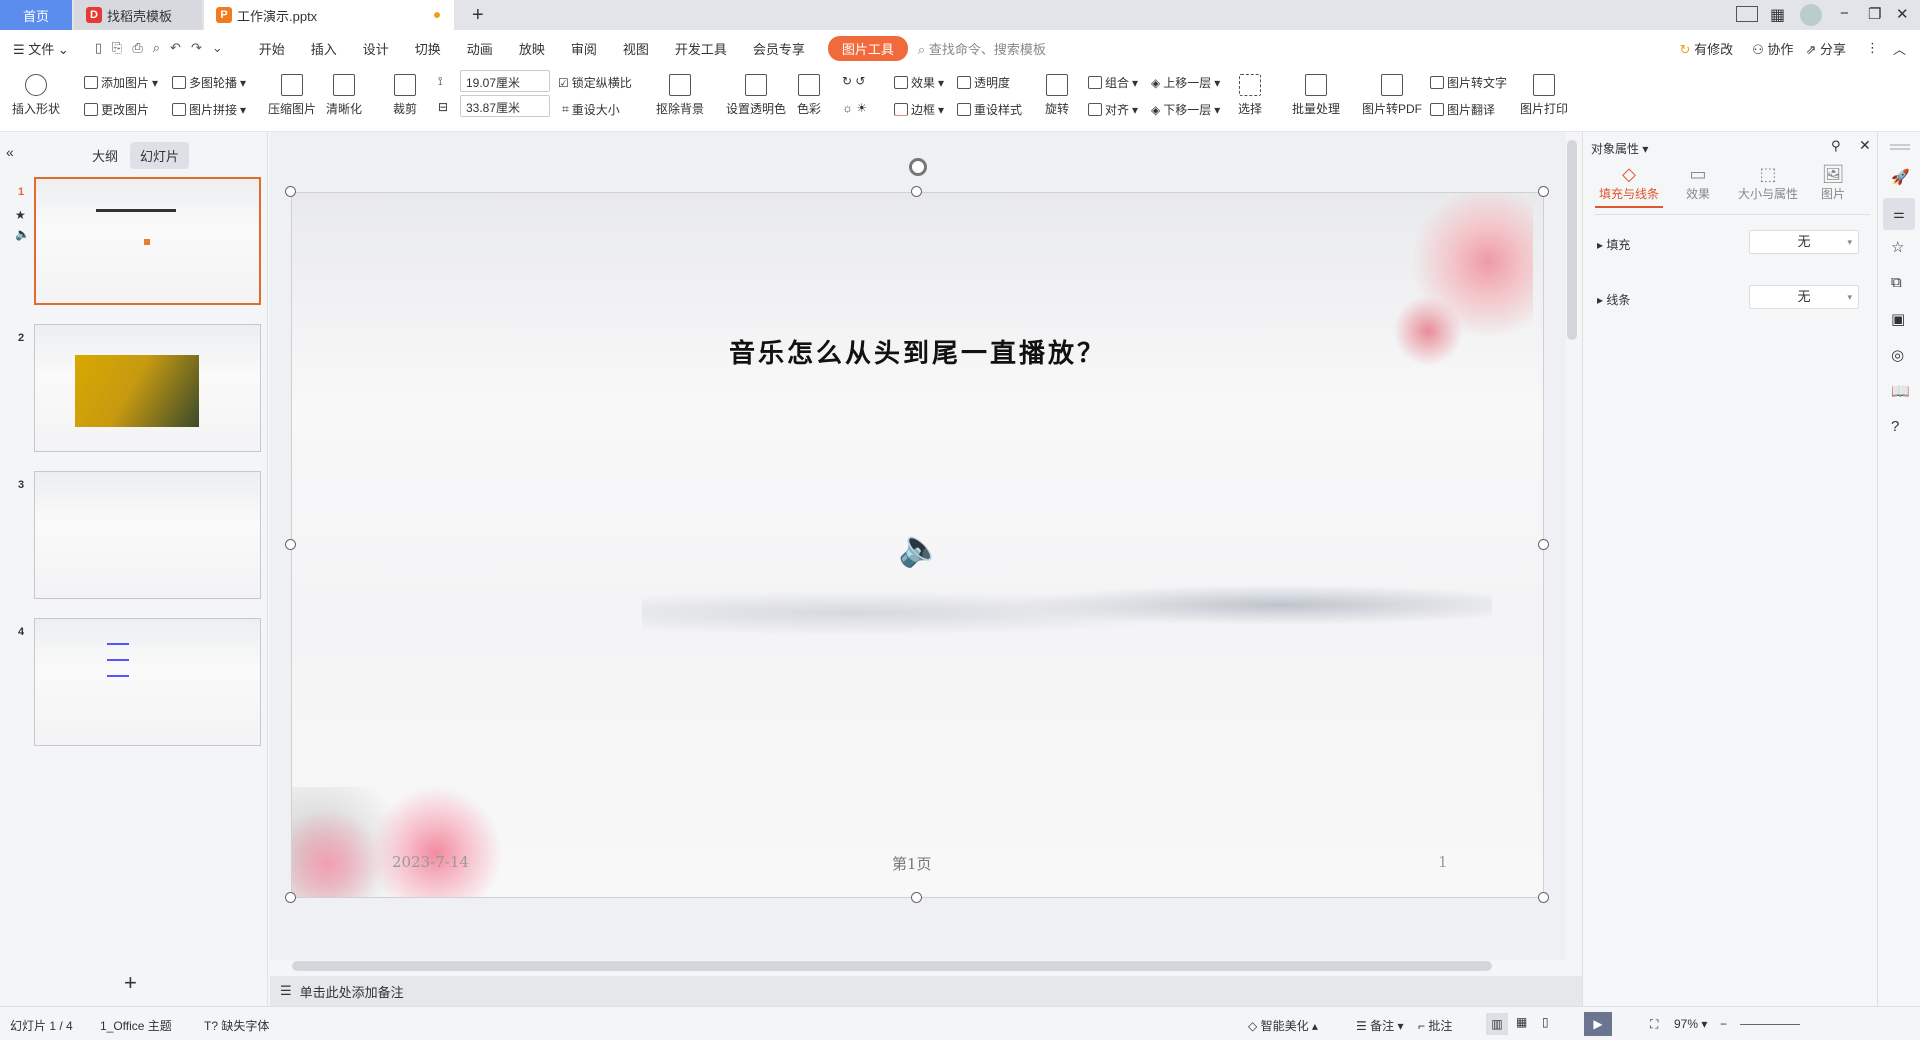 The width and height of the screenshot is (1920, 1040). I want to click on set-transparent-button: 设置透明色, so click(756, 95).